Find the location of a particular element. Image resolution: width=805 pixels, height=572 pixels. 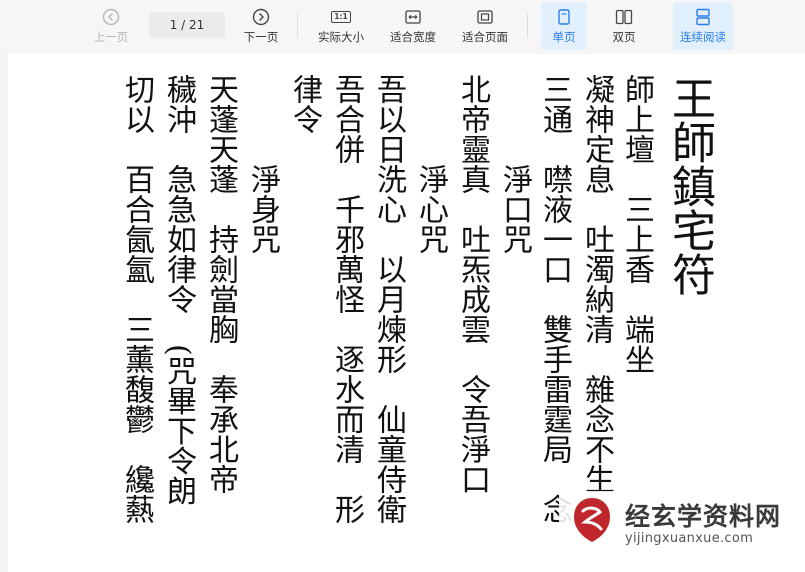

watermark: 经玄学资料网 yijingxuanxue.com is located at coordinates (682, 531).